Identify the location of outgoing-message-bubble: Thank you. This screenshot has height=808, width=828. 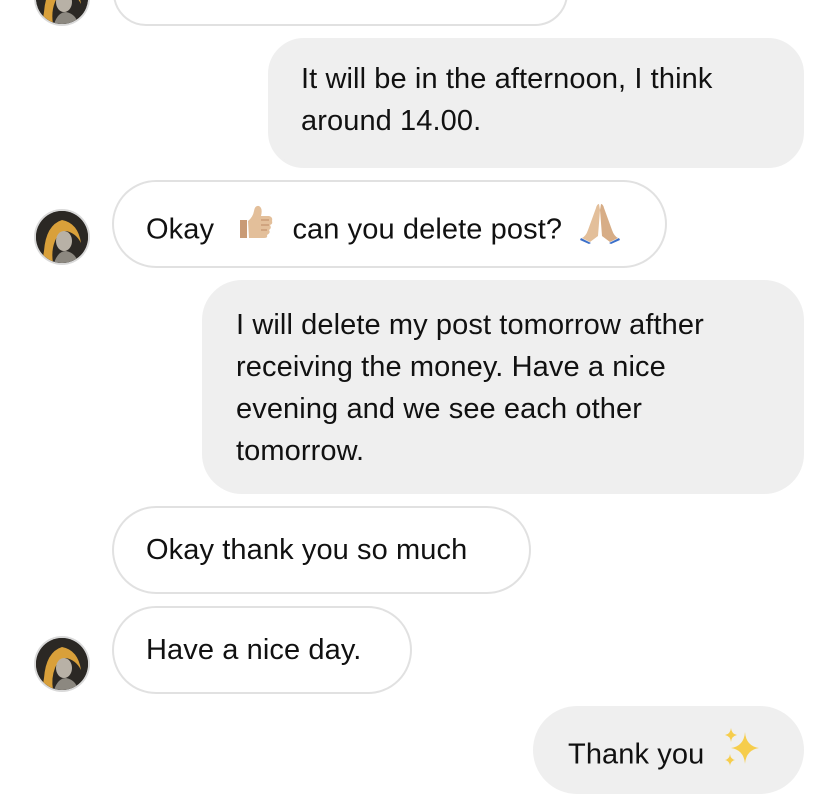
(668, 750).